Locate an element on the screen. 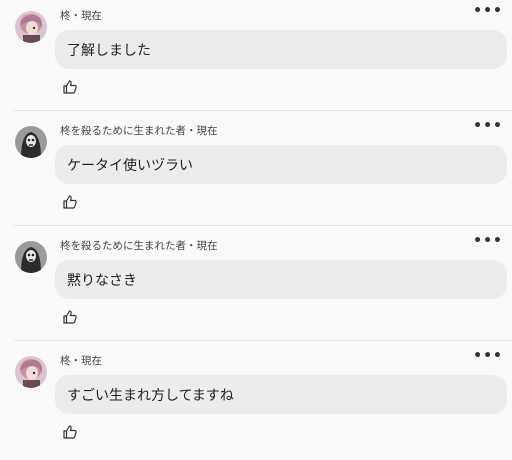  comment-text: ケータイ使いヅラい is located at coordinates (130, 166).